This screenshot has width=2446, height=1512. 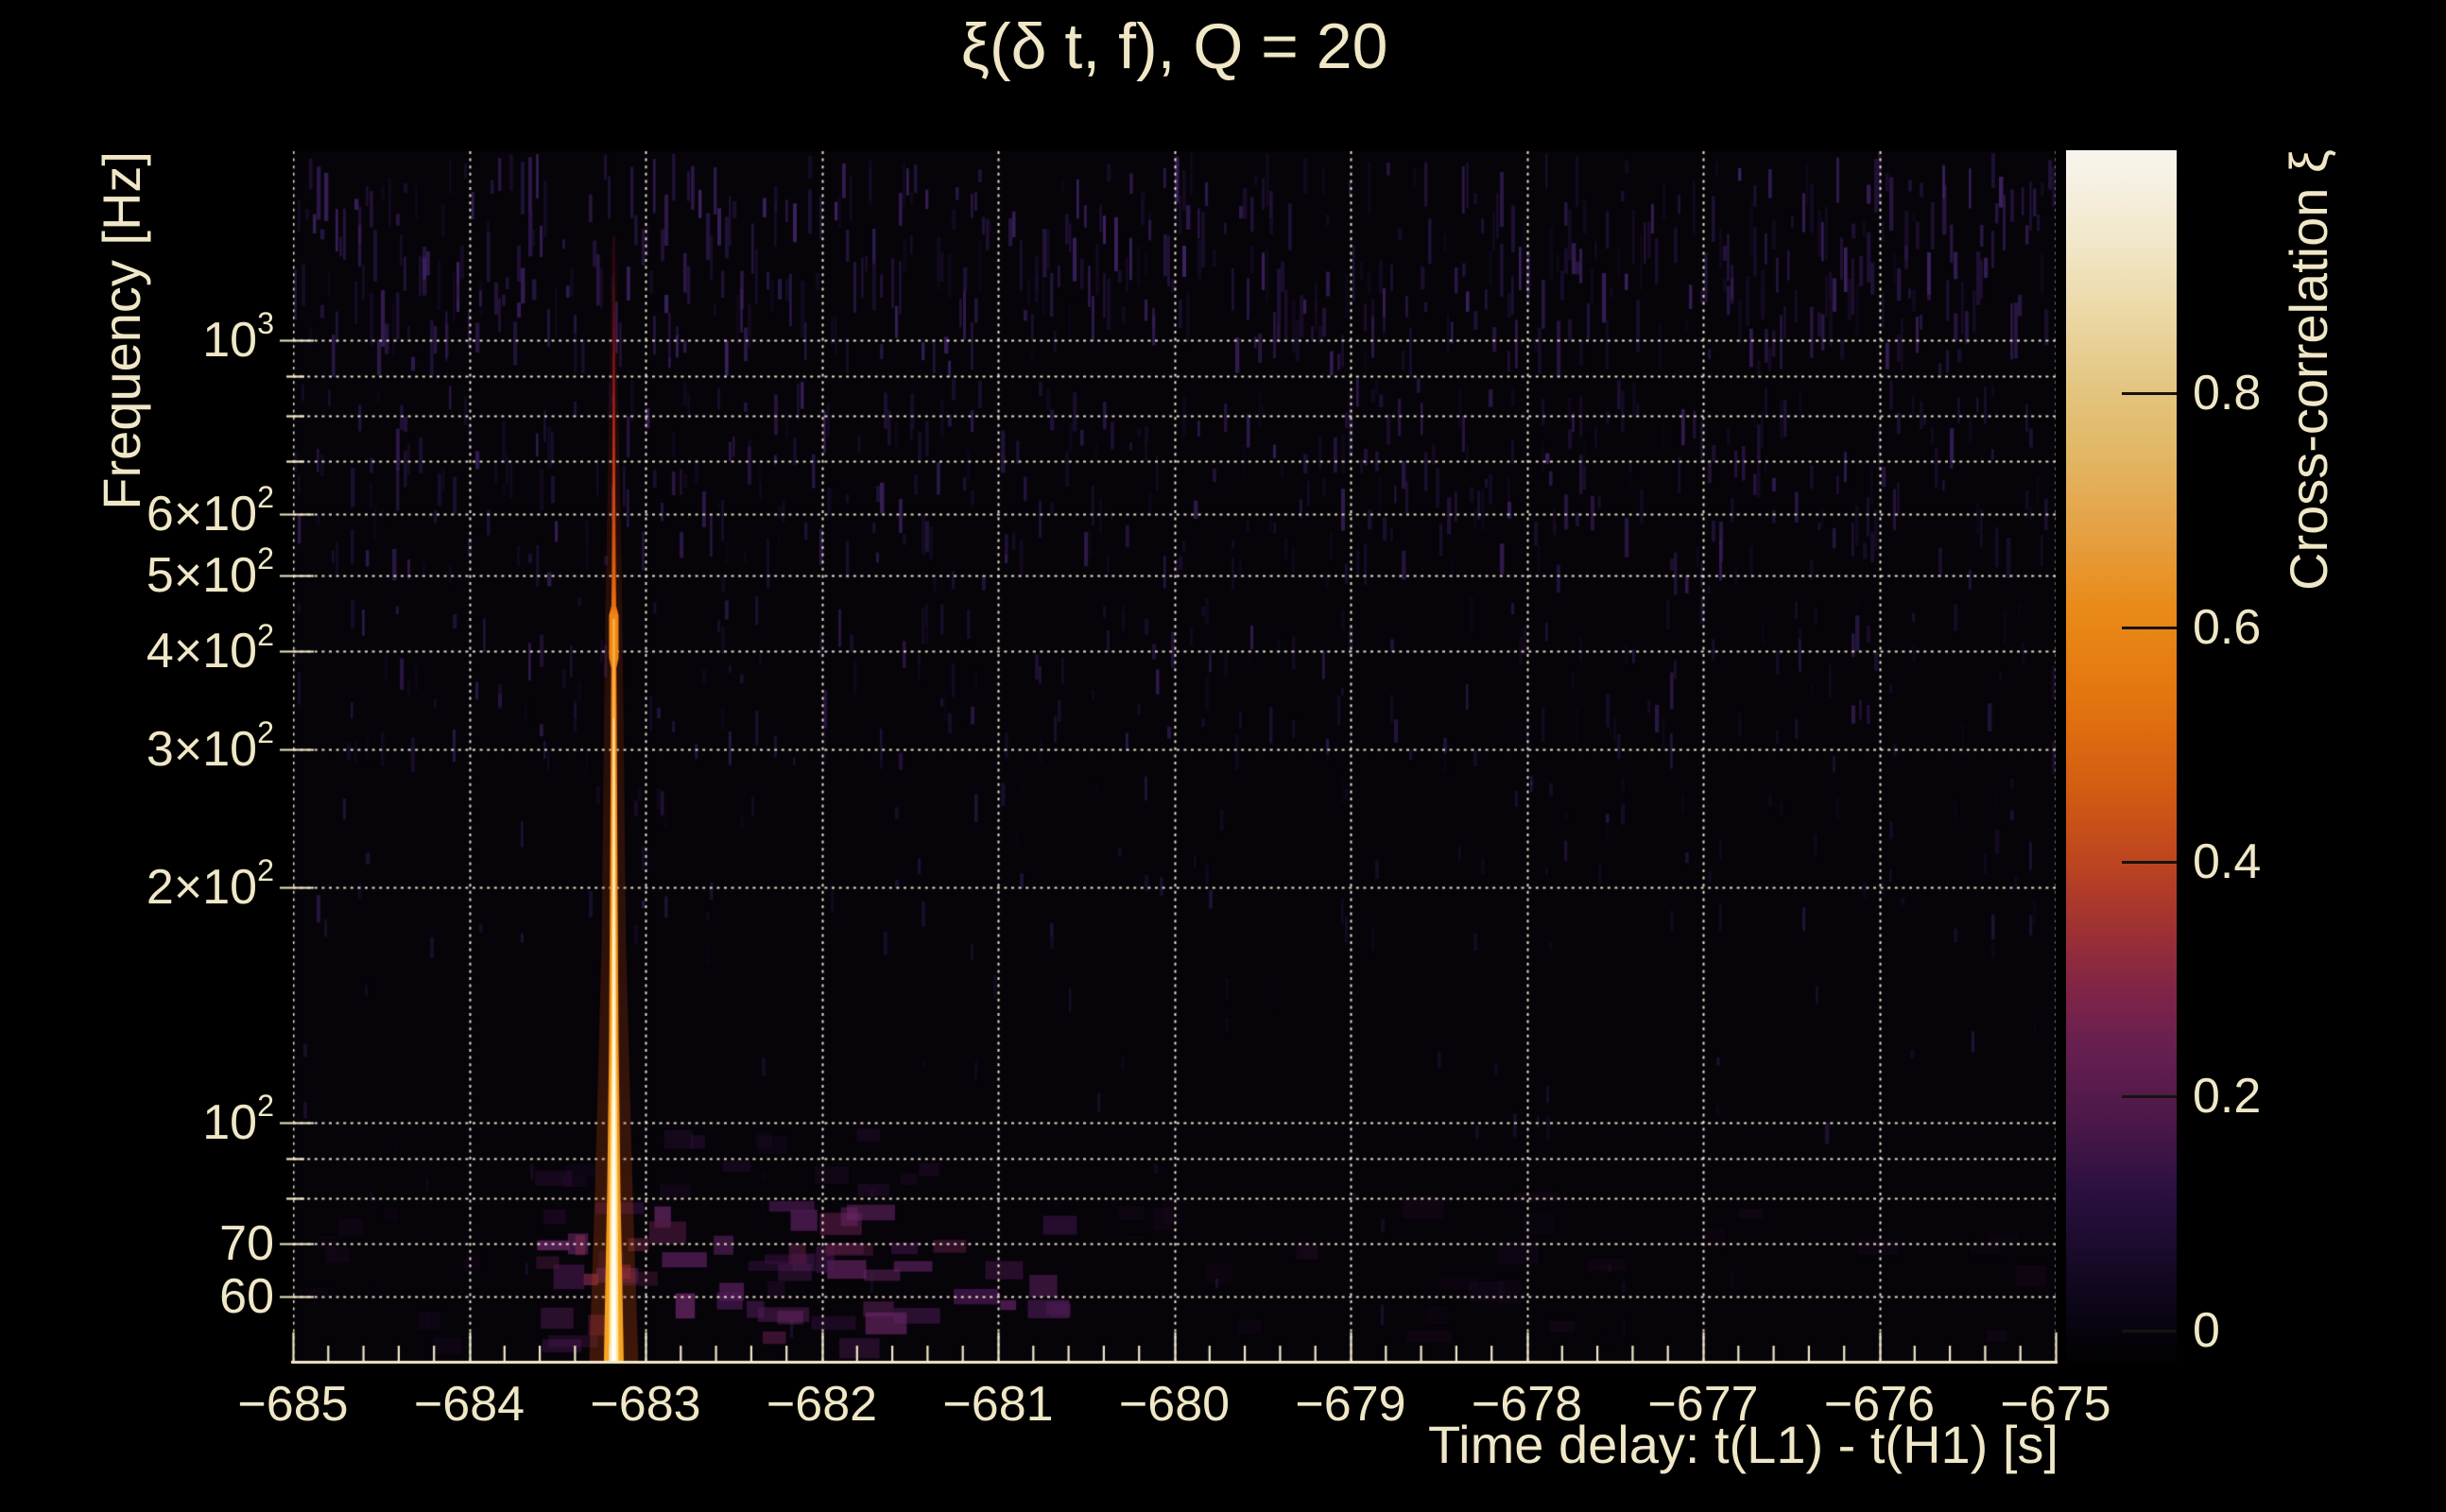 I want to click on x-tick-label: −683, so click(x=645, y=1404).